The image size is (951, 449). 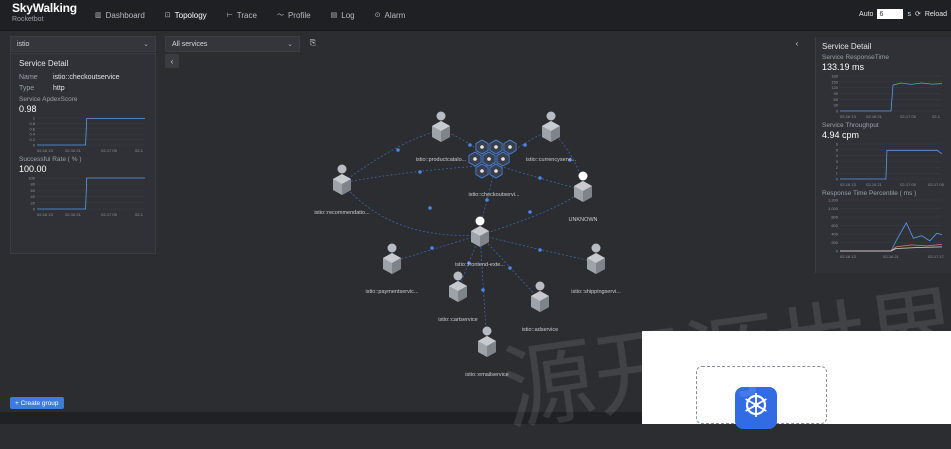 What do you see at coordinates (843, 67) in the screenshot?
I see `response-time-value: 133.19 ms` at bounding box center [843, 67].